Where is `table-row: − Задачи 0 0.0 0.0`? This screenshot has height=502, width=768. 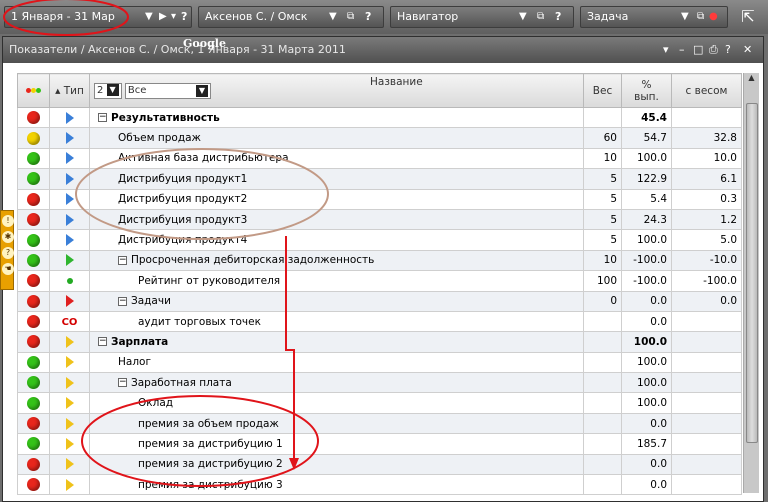
table-row: − Задачи 0 0.0 0.0 is located at coordinates (379, 301).